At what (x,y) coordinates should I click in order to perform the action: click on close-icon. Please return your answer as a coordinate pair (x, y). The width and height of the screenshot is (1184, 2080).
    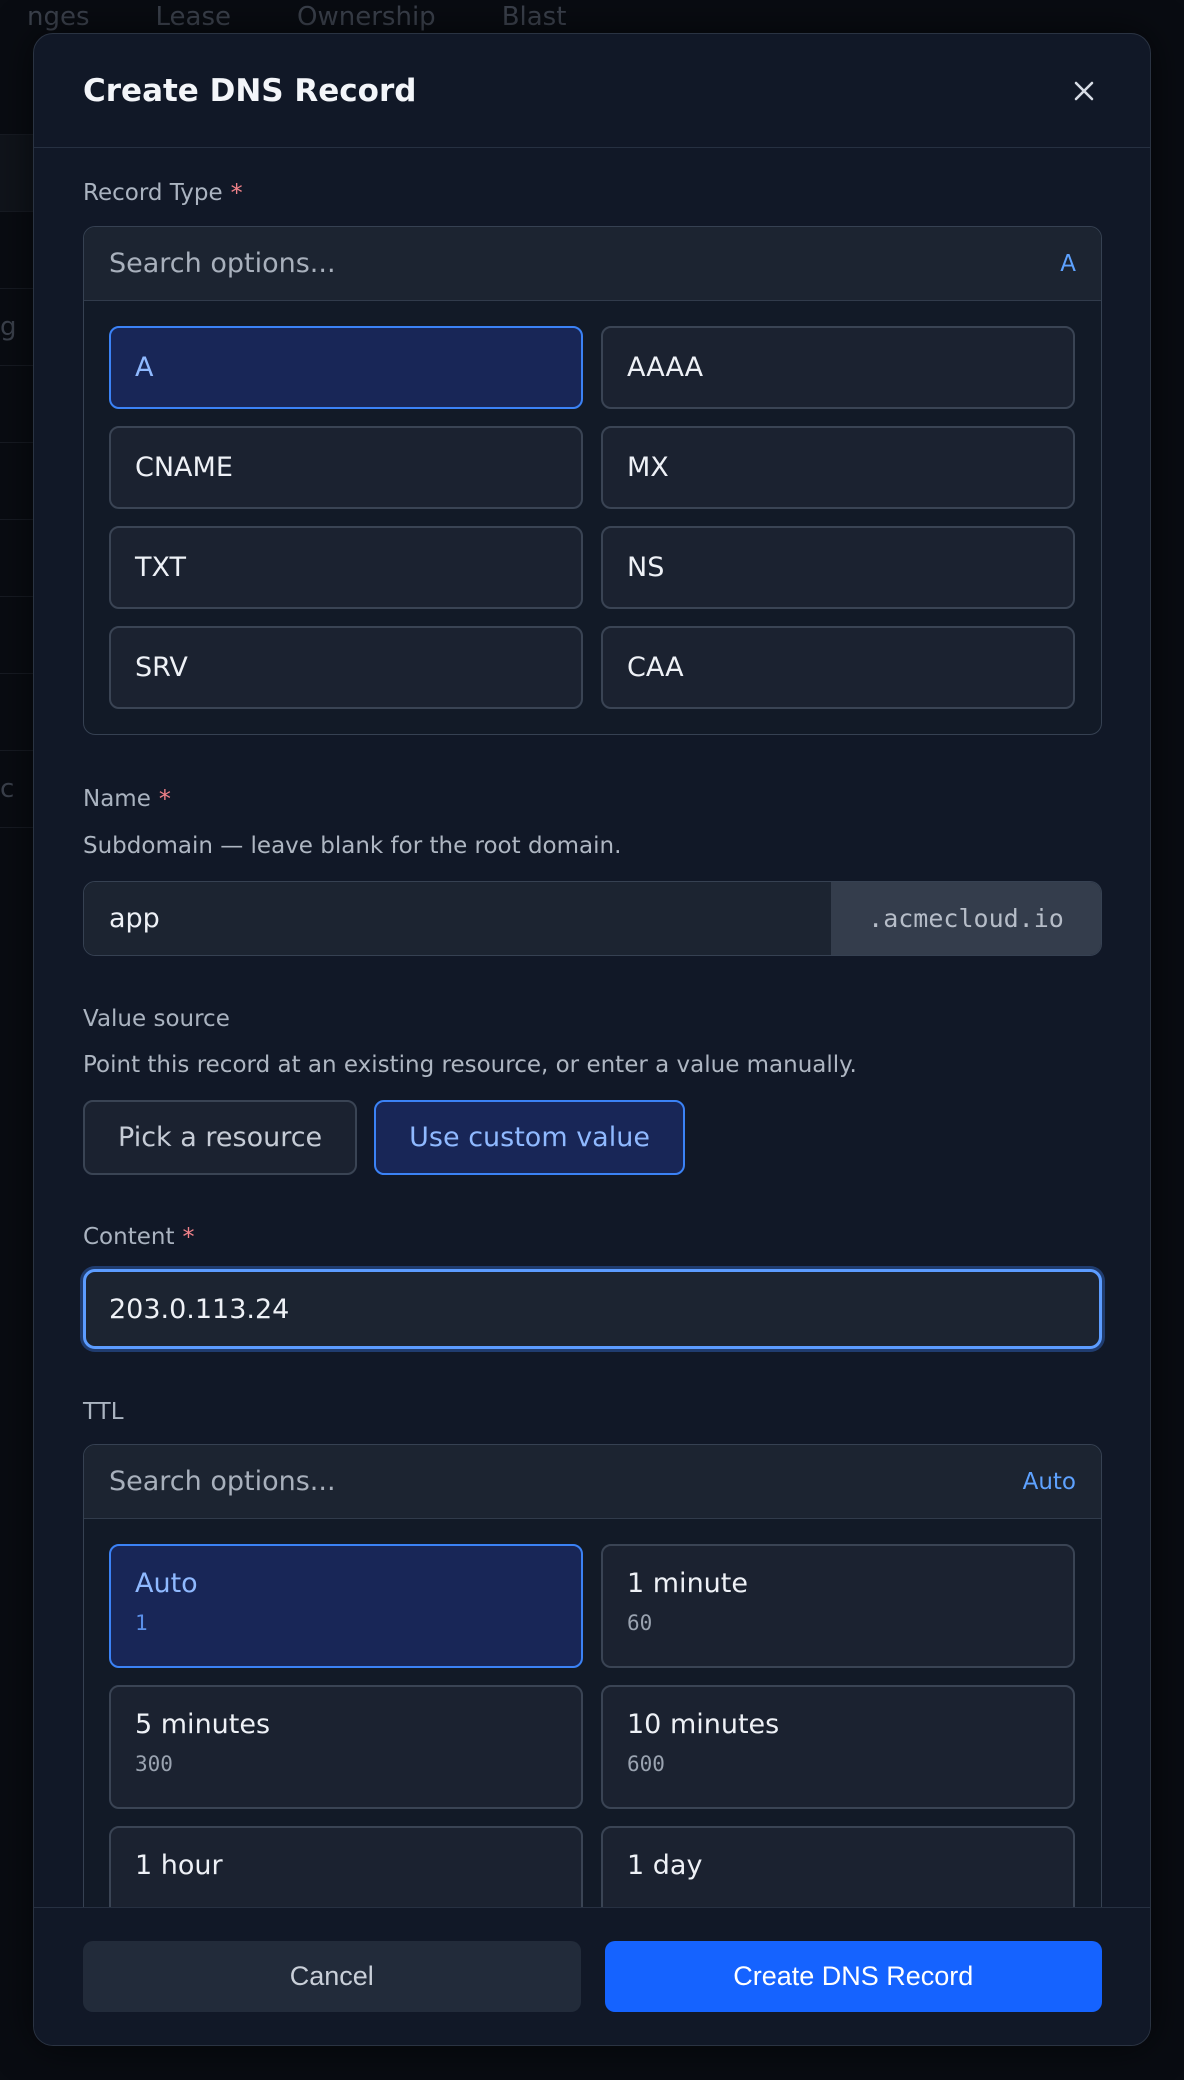
    Looking at the image, I should click on (1084, 90).